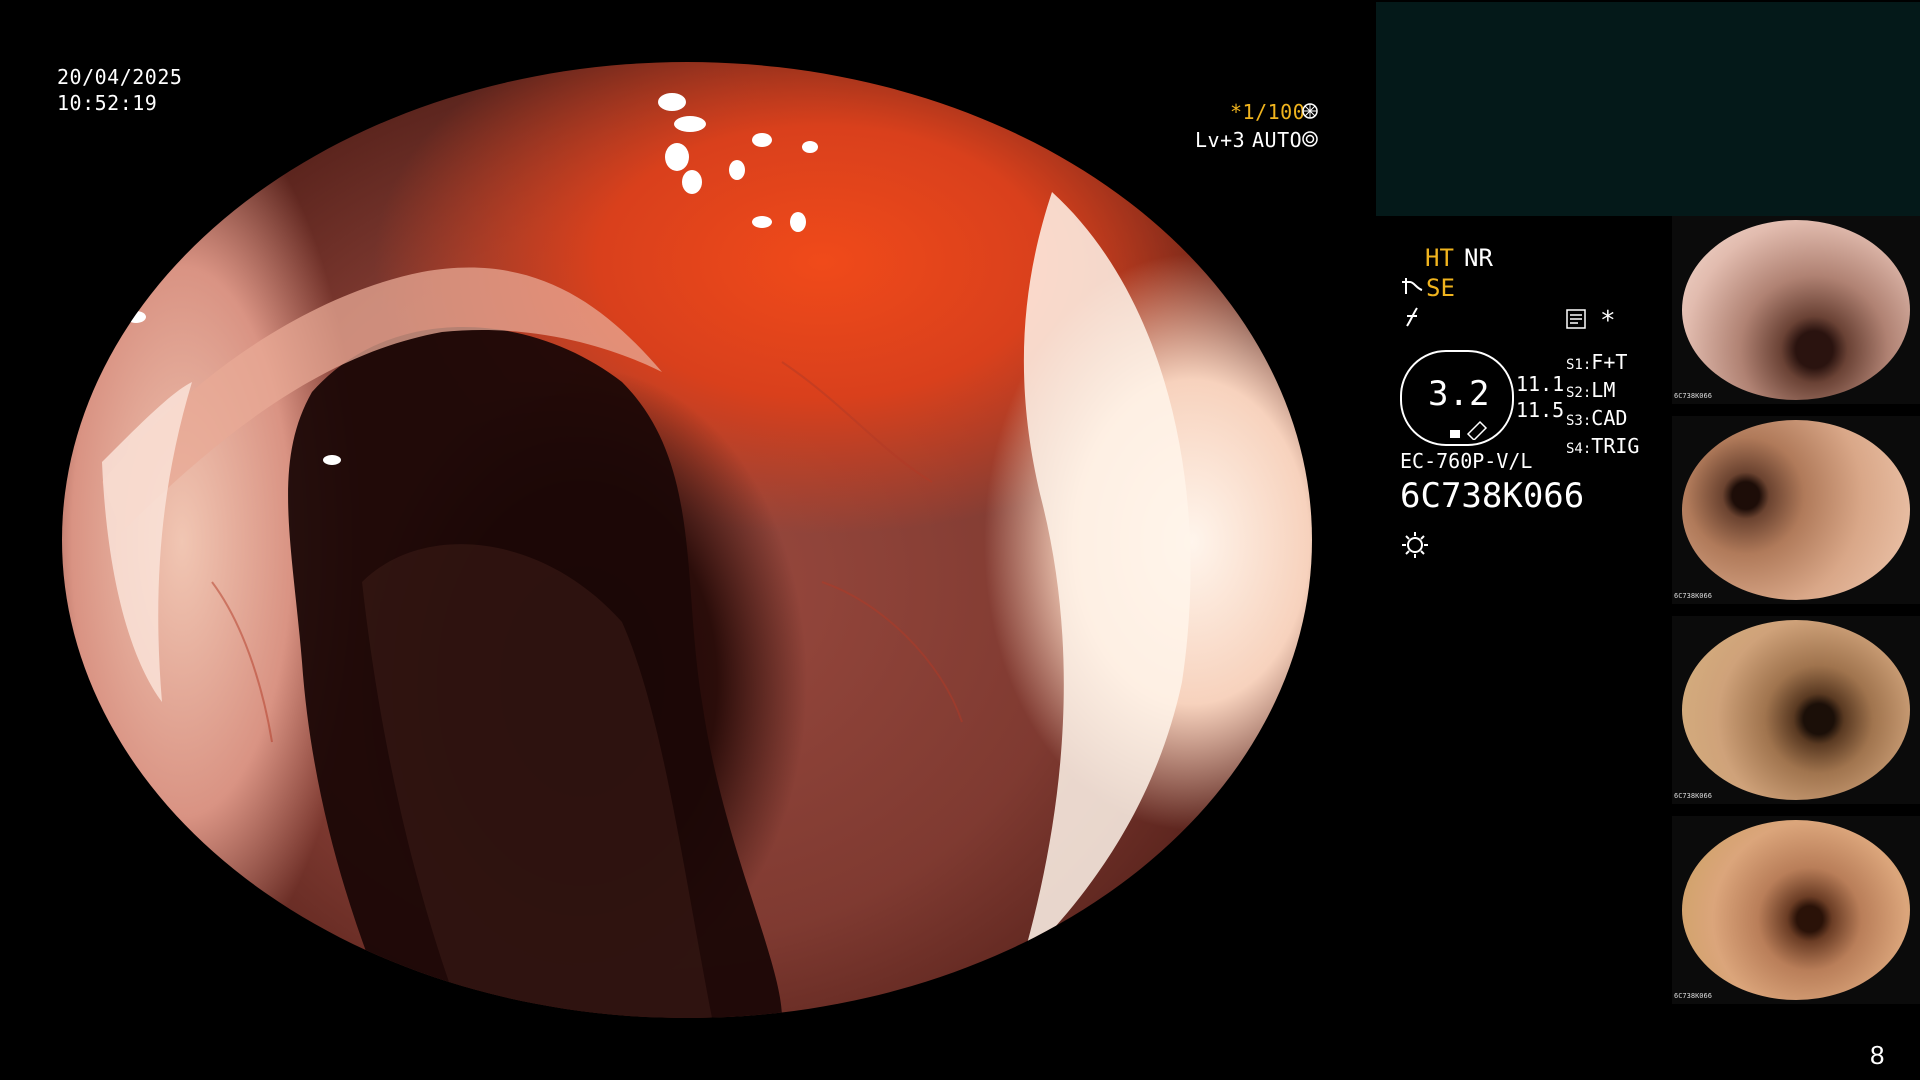 This screenshot has width=1920, height=1080. What do you see at coordinates (1466, 461) in the screenshot?
I see `scope-model: EC-760P-V/L` at bounding box center [1466, 461].